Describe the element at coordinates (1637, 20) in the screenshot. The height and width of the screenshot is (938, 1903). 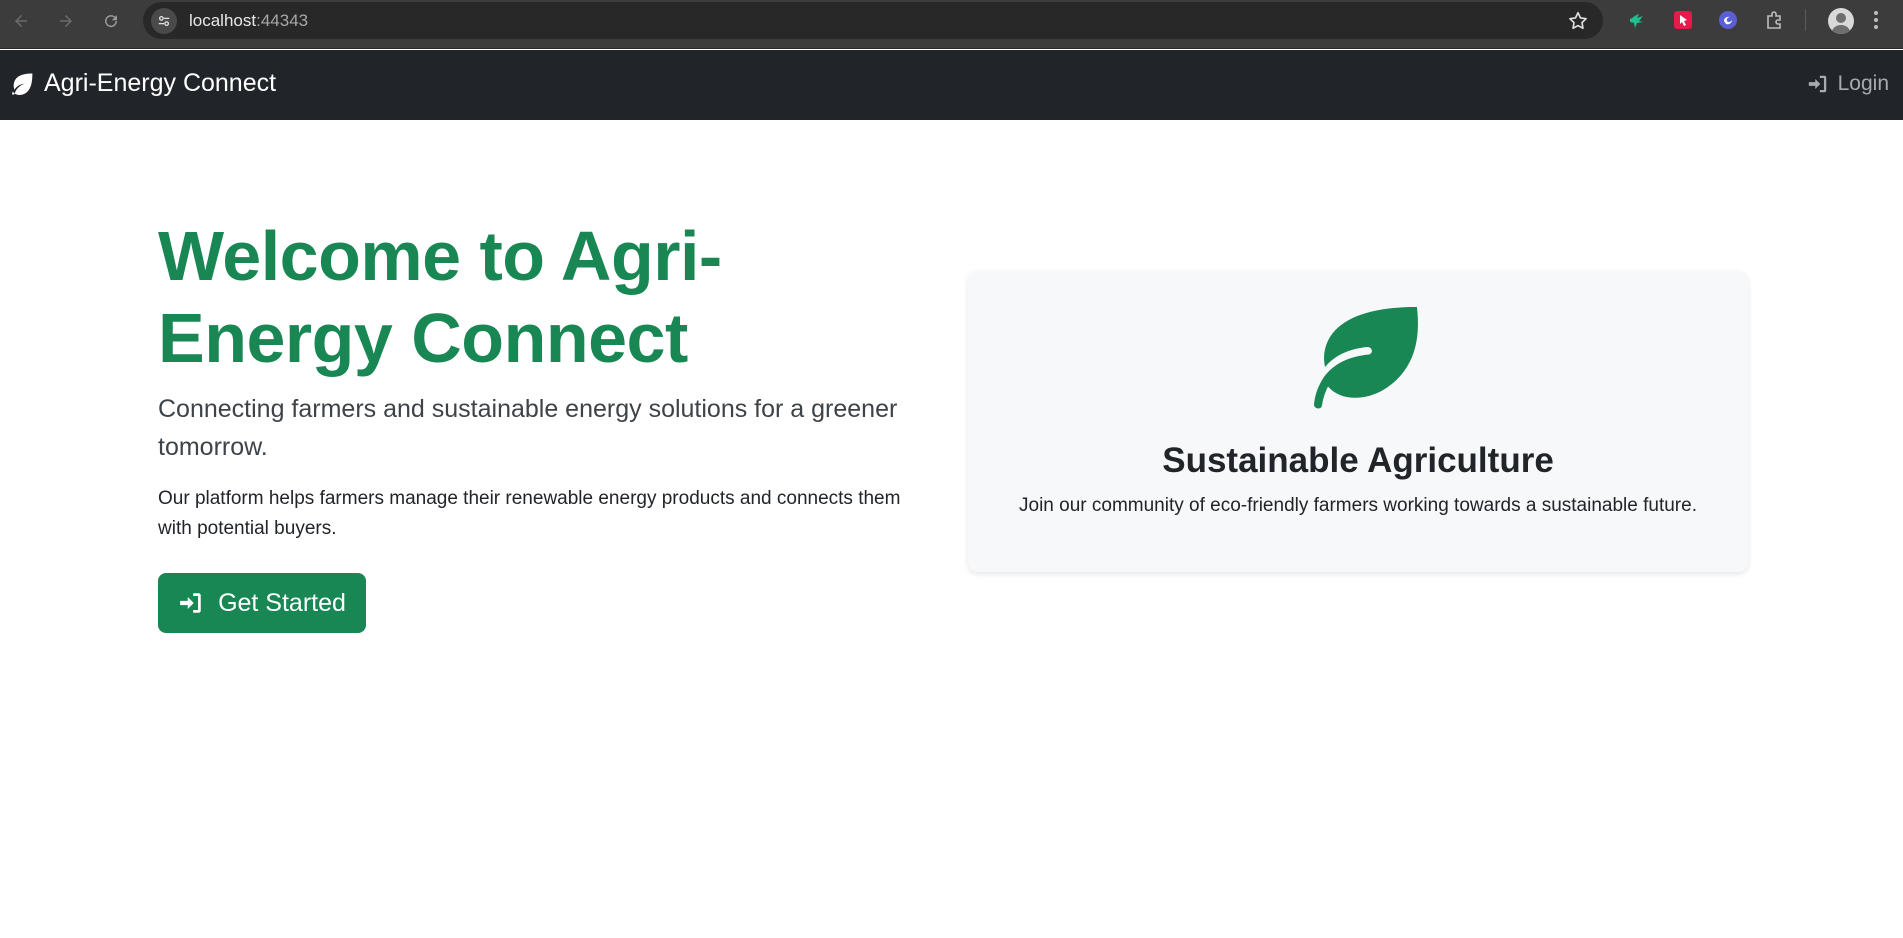
I see `extension-hummingbird-icon` at that location.